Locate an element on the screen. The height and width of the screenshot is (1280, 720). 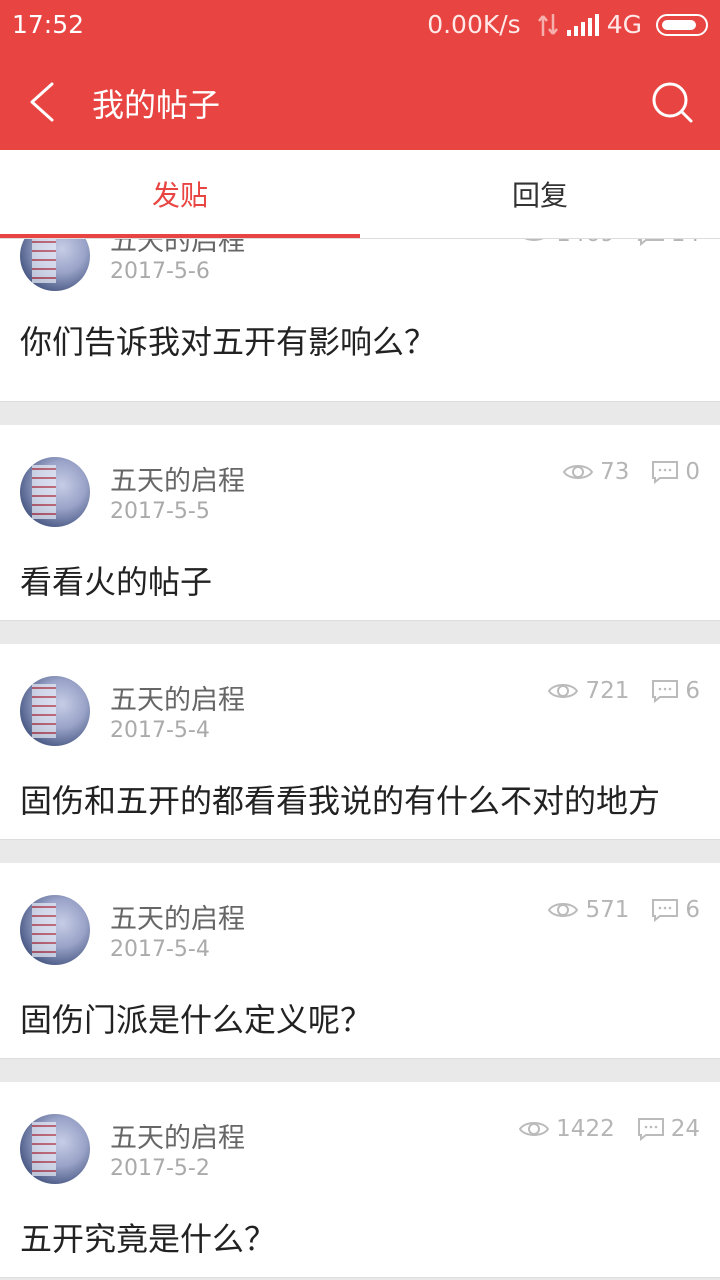
view-count: 721 is located at coordinates (607, 691).